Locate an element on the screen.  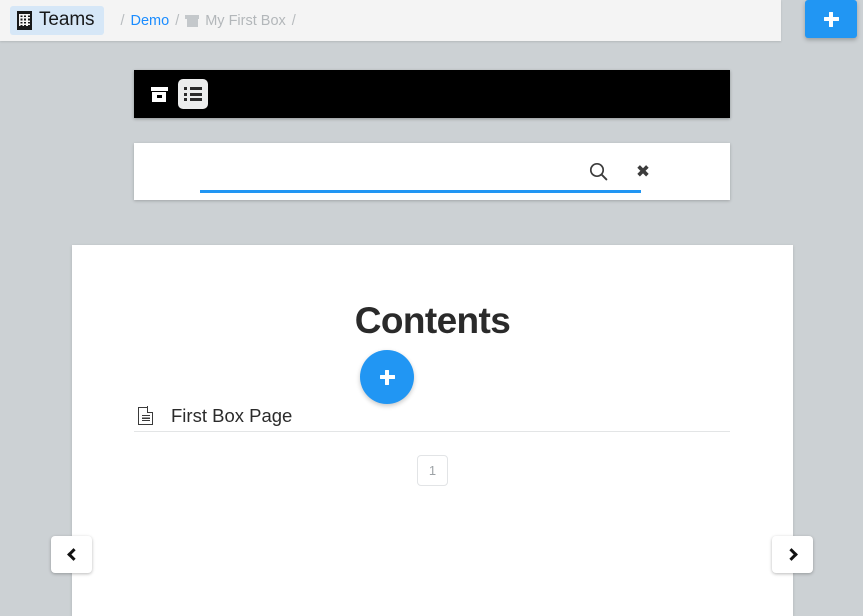
pagination: 1 is located at coordinates (432, 470).